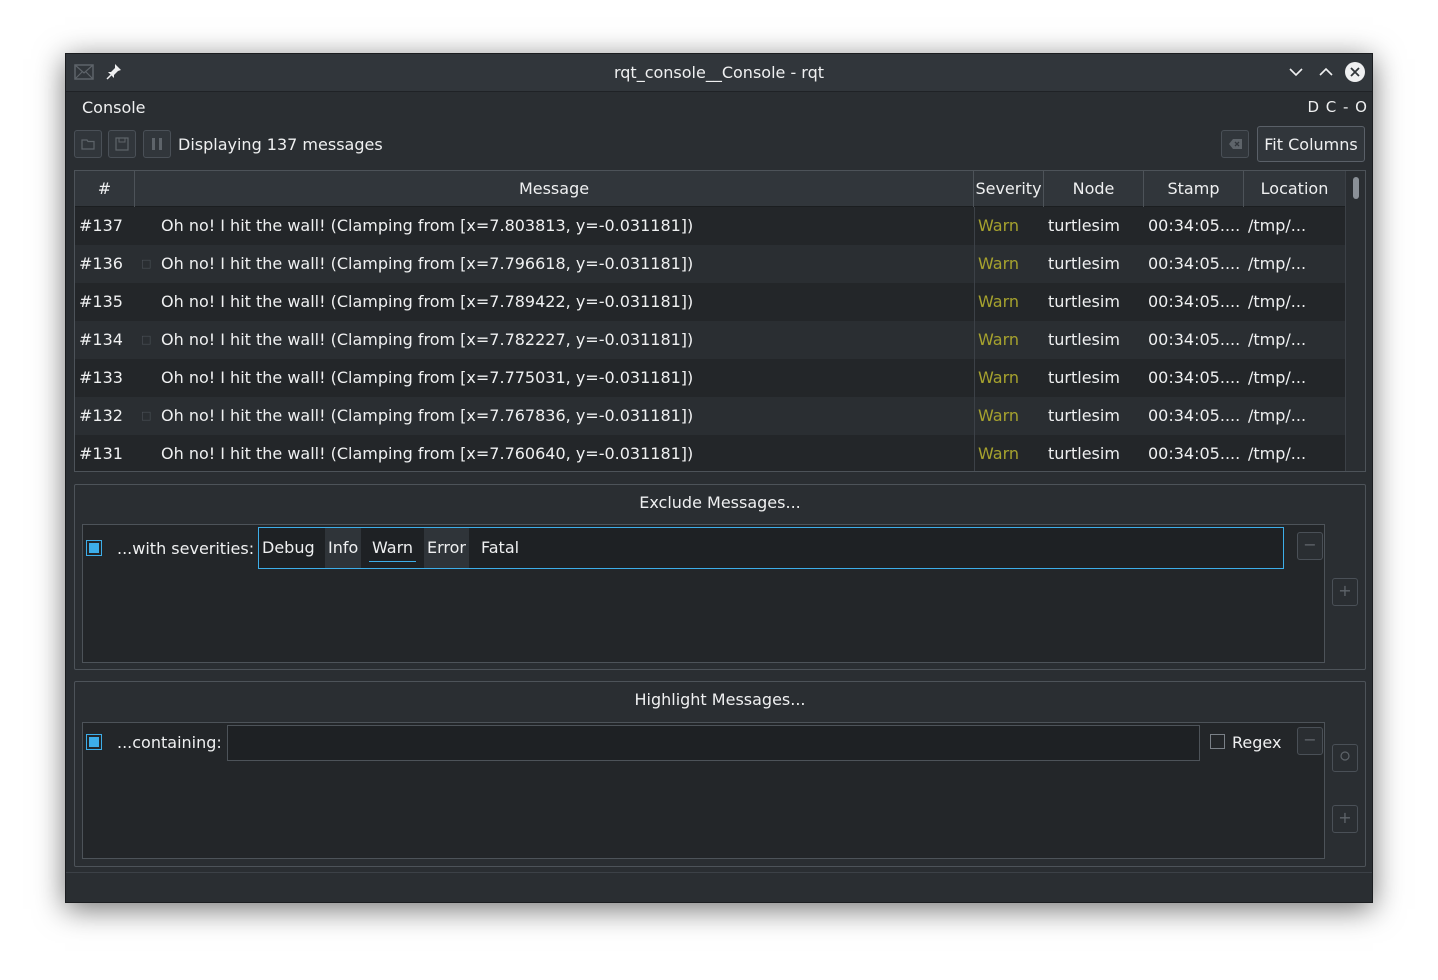 The width and height of the screenshot is (1438, 980). Describe the element at coordinates (1294, 189) in the screenshot. I see `header-location: Location` at that location.